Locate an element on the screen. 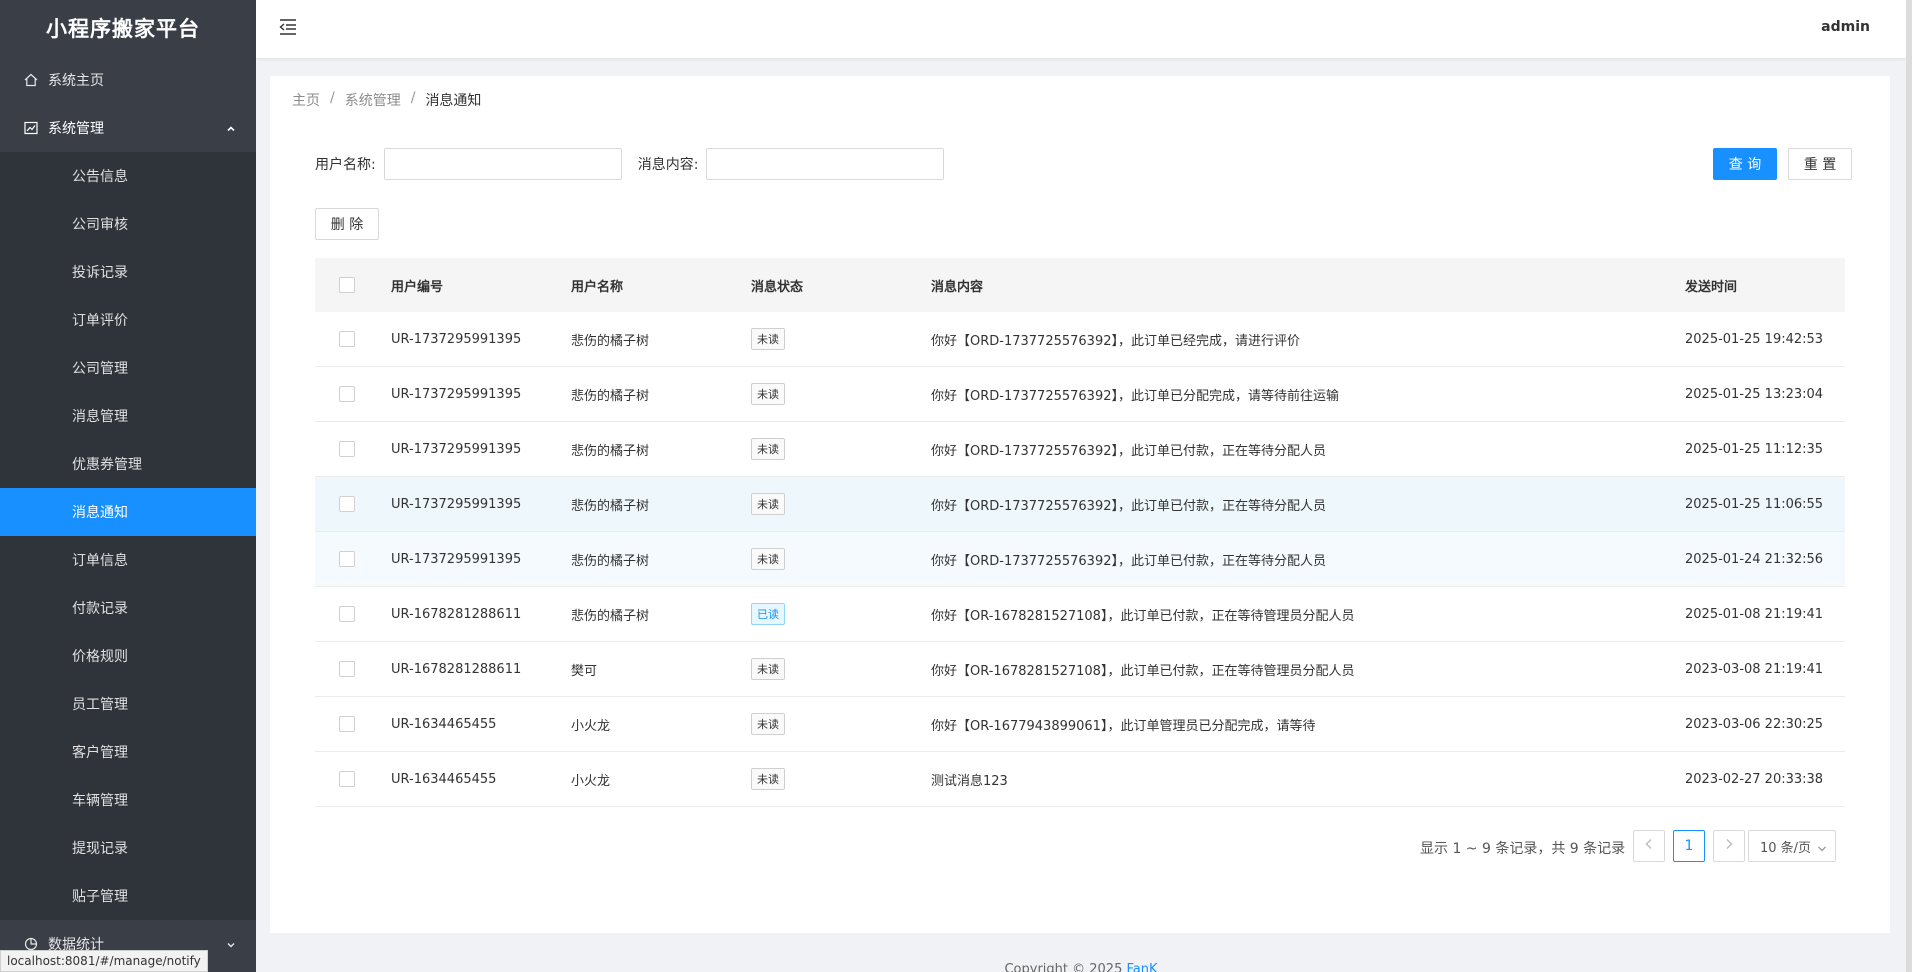 Image resolution: width=1912 pixels, height=972 pixels. sidebar-subitem: 投诉记录 is located at coordinates (128, 272).